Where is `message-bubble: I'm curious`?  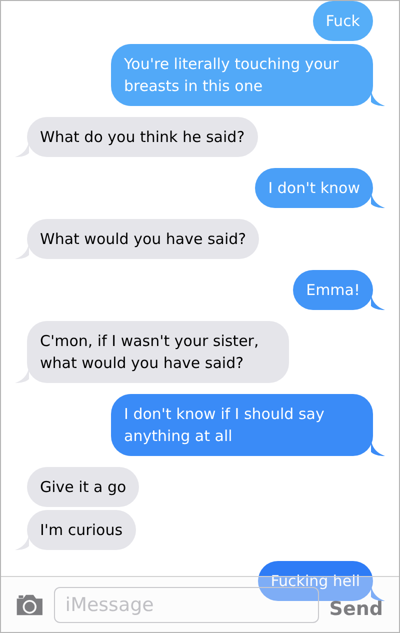
message-bubble: I'm curious is located at coordinates (81, 530).